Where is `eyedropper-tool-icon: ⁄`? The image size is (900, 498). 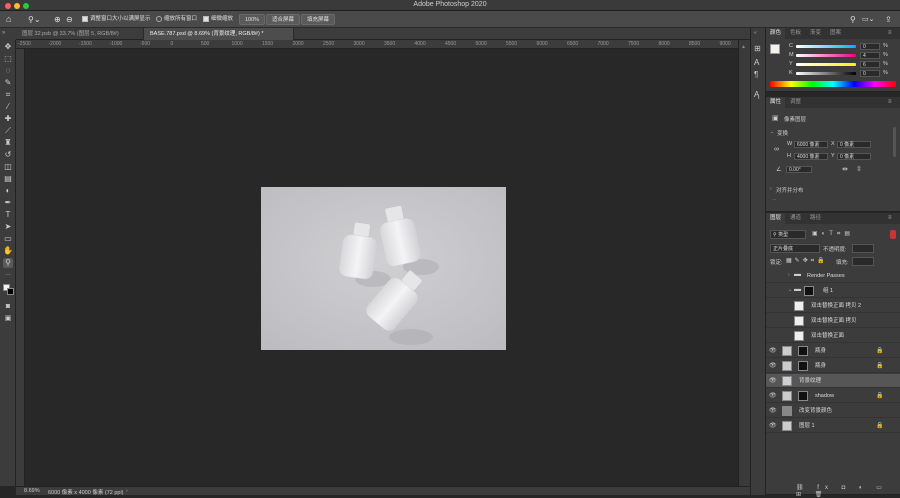 eyedropper-tool-icon: ⁄ is located at coordinates (8, 107).